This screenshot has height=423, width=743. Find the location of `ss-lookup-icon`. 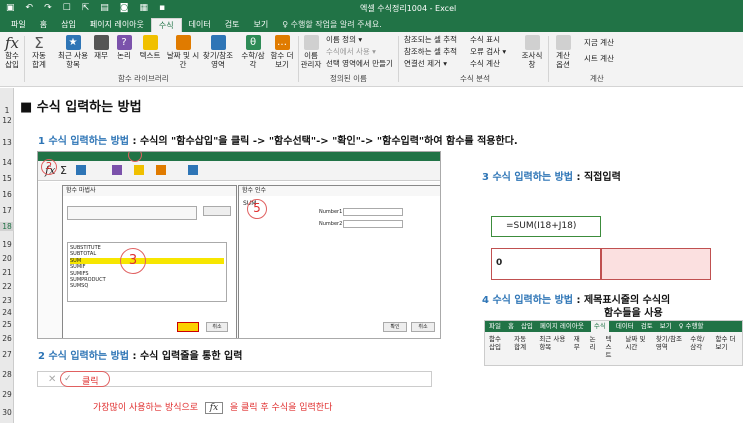

ss-lookup-icon is located at coordinates (193, 170).